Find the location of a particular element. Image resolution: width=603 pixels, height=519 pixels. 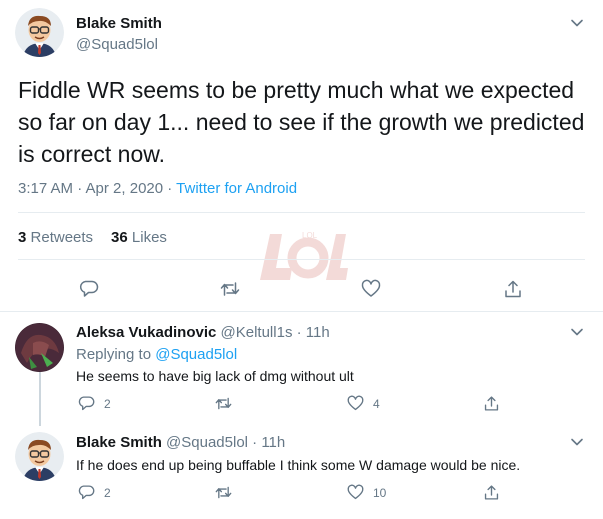

retweets-stat: 3 Retweets is located at coordinates (55, 237).